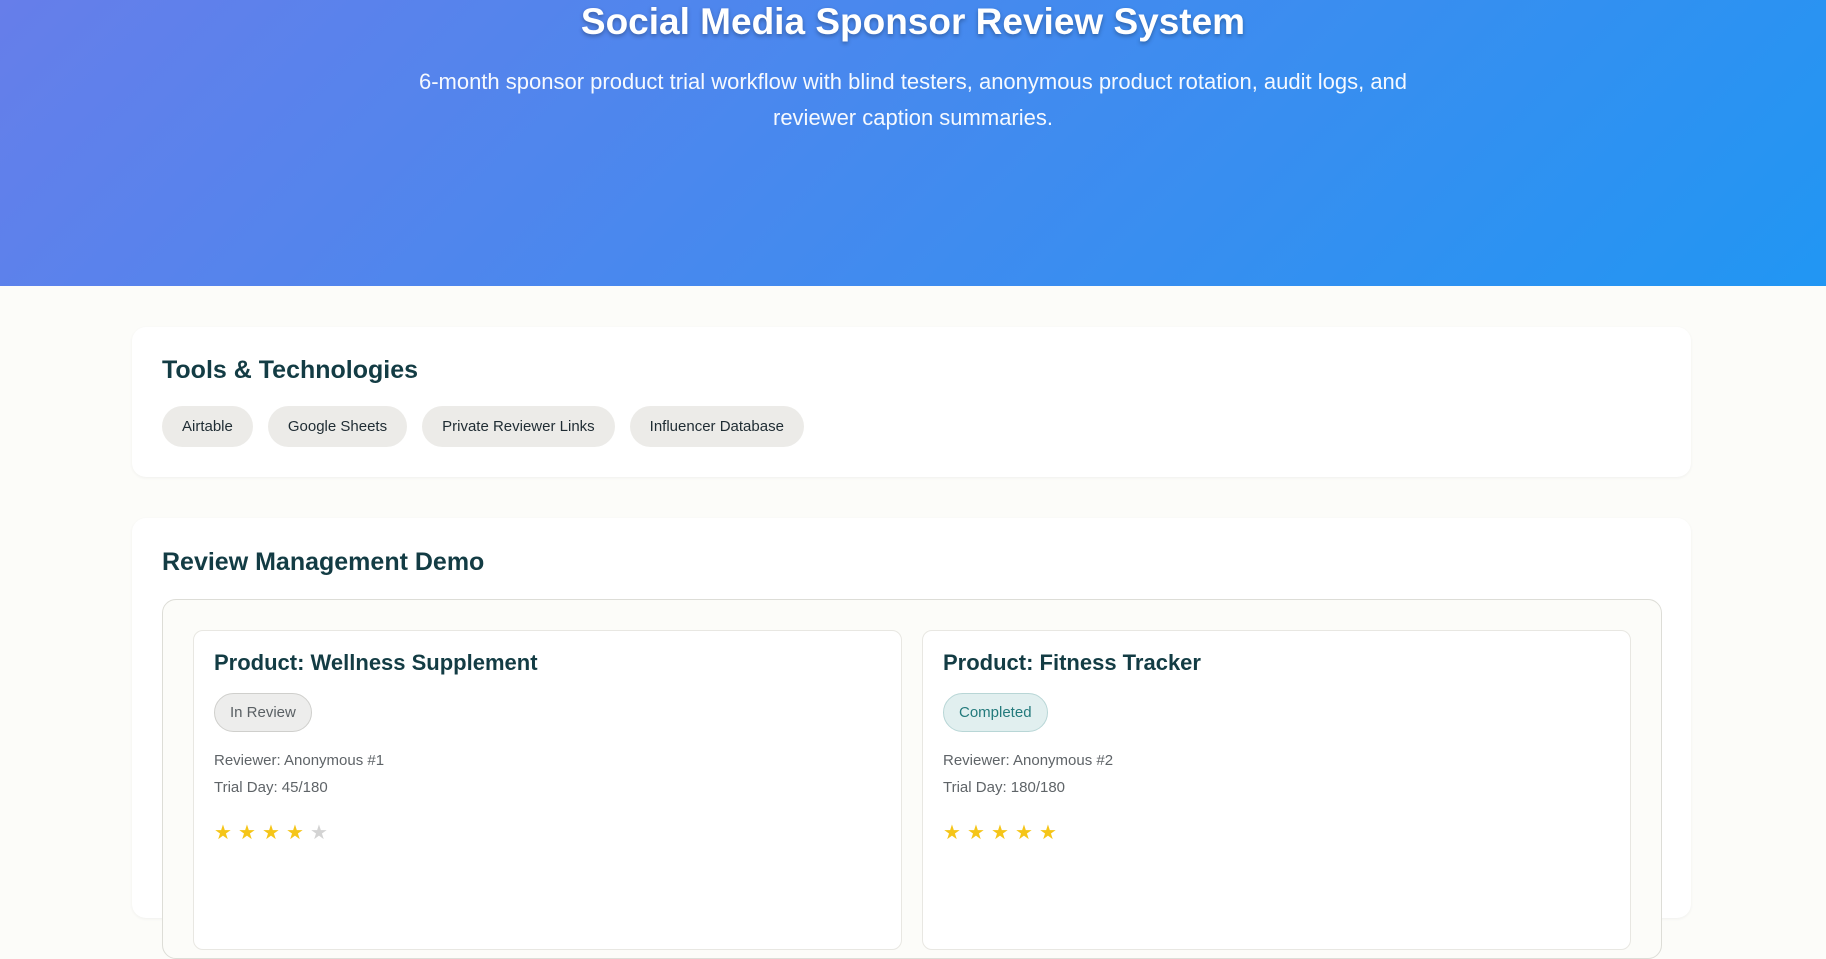 This screenshot has height=959, width=1826. Describe the element at coordinates (271, 787) in the screenshot. I see `trial-day-label: Trial Day: 45/180` at that location.